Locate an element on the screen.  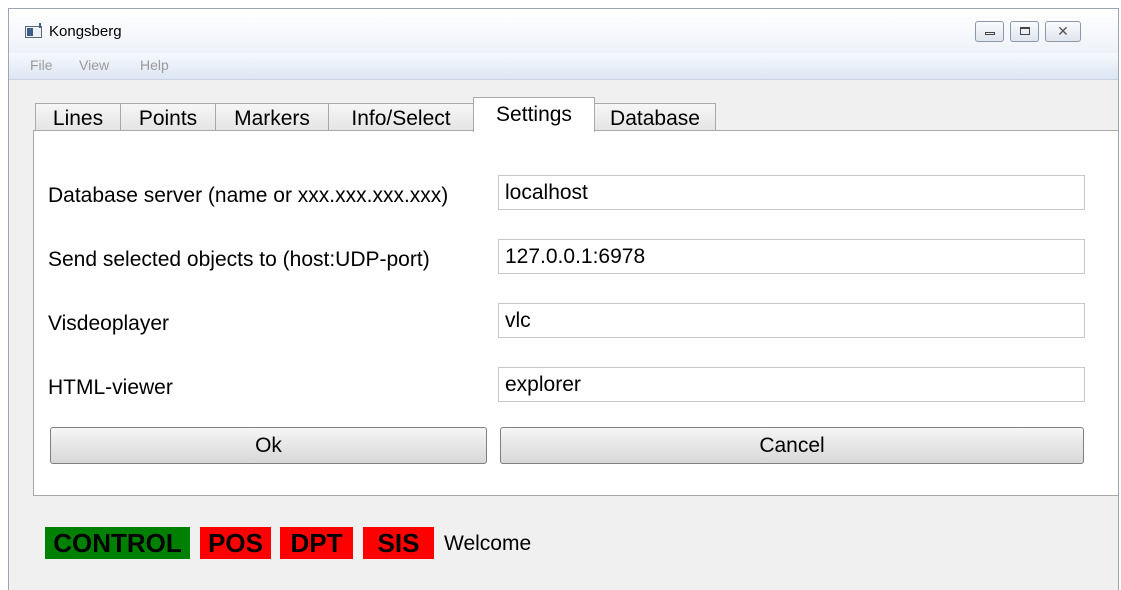
send-objects-label: Send selected objects to (host:UDP-port) is located at coordinates (239, 259).